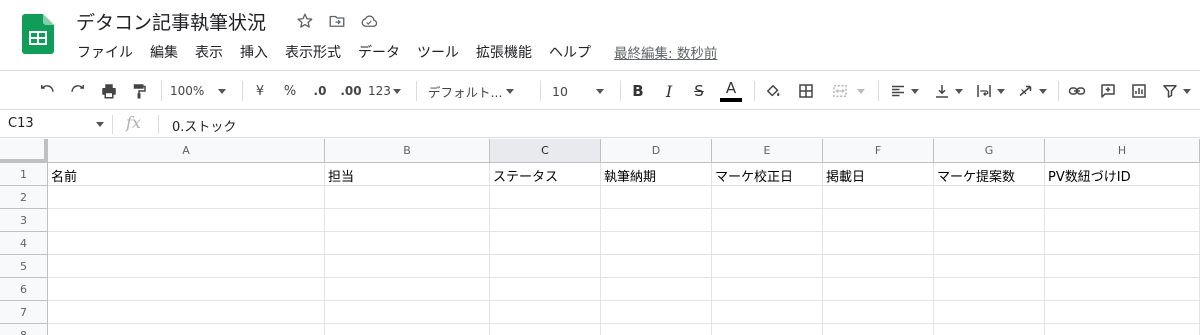  I want to click on cell-c1: ステータス, so click(545, 174).